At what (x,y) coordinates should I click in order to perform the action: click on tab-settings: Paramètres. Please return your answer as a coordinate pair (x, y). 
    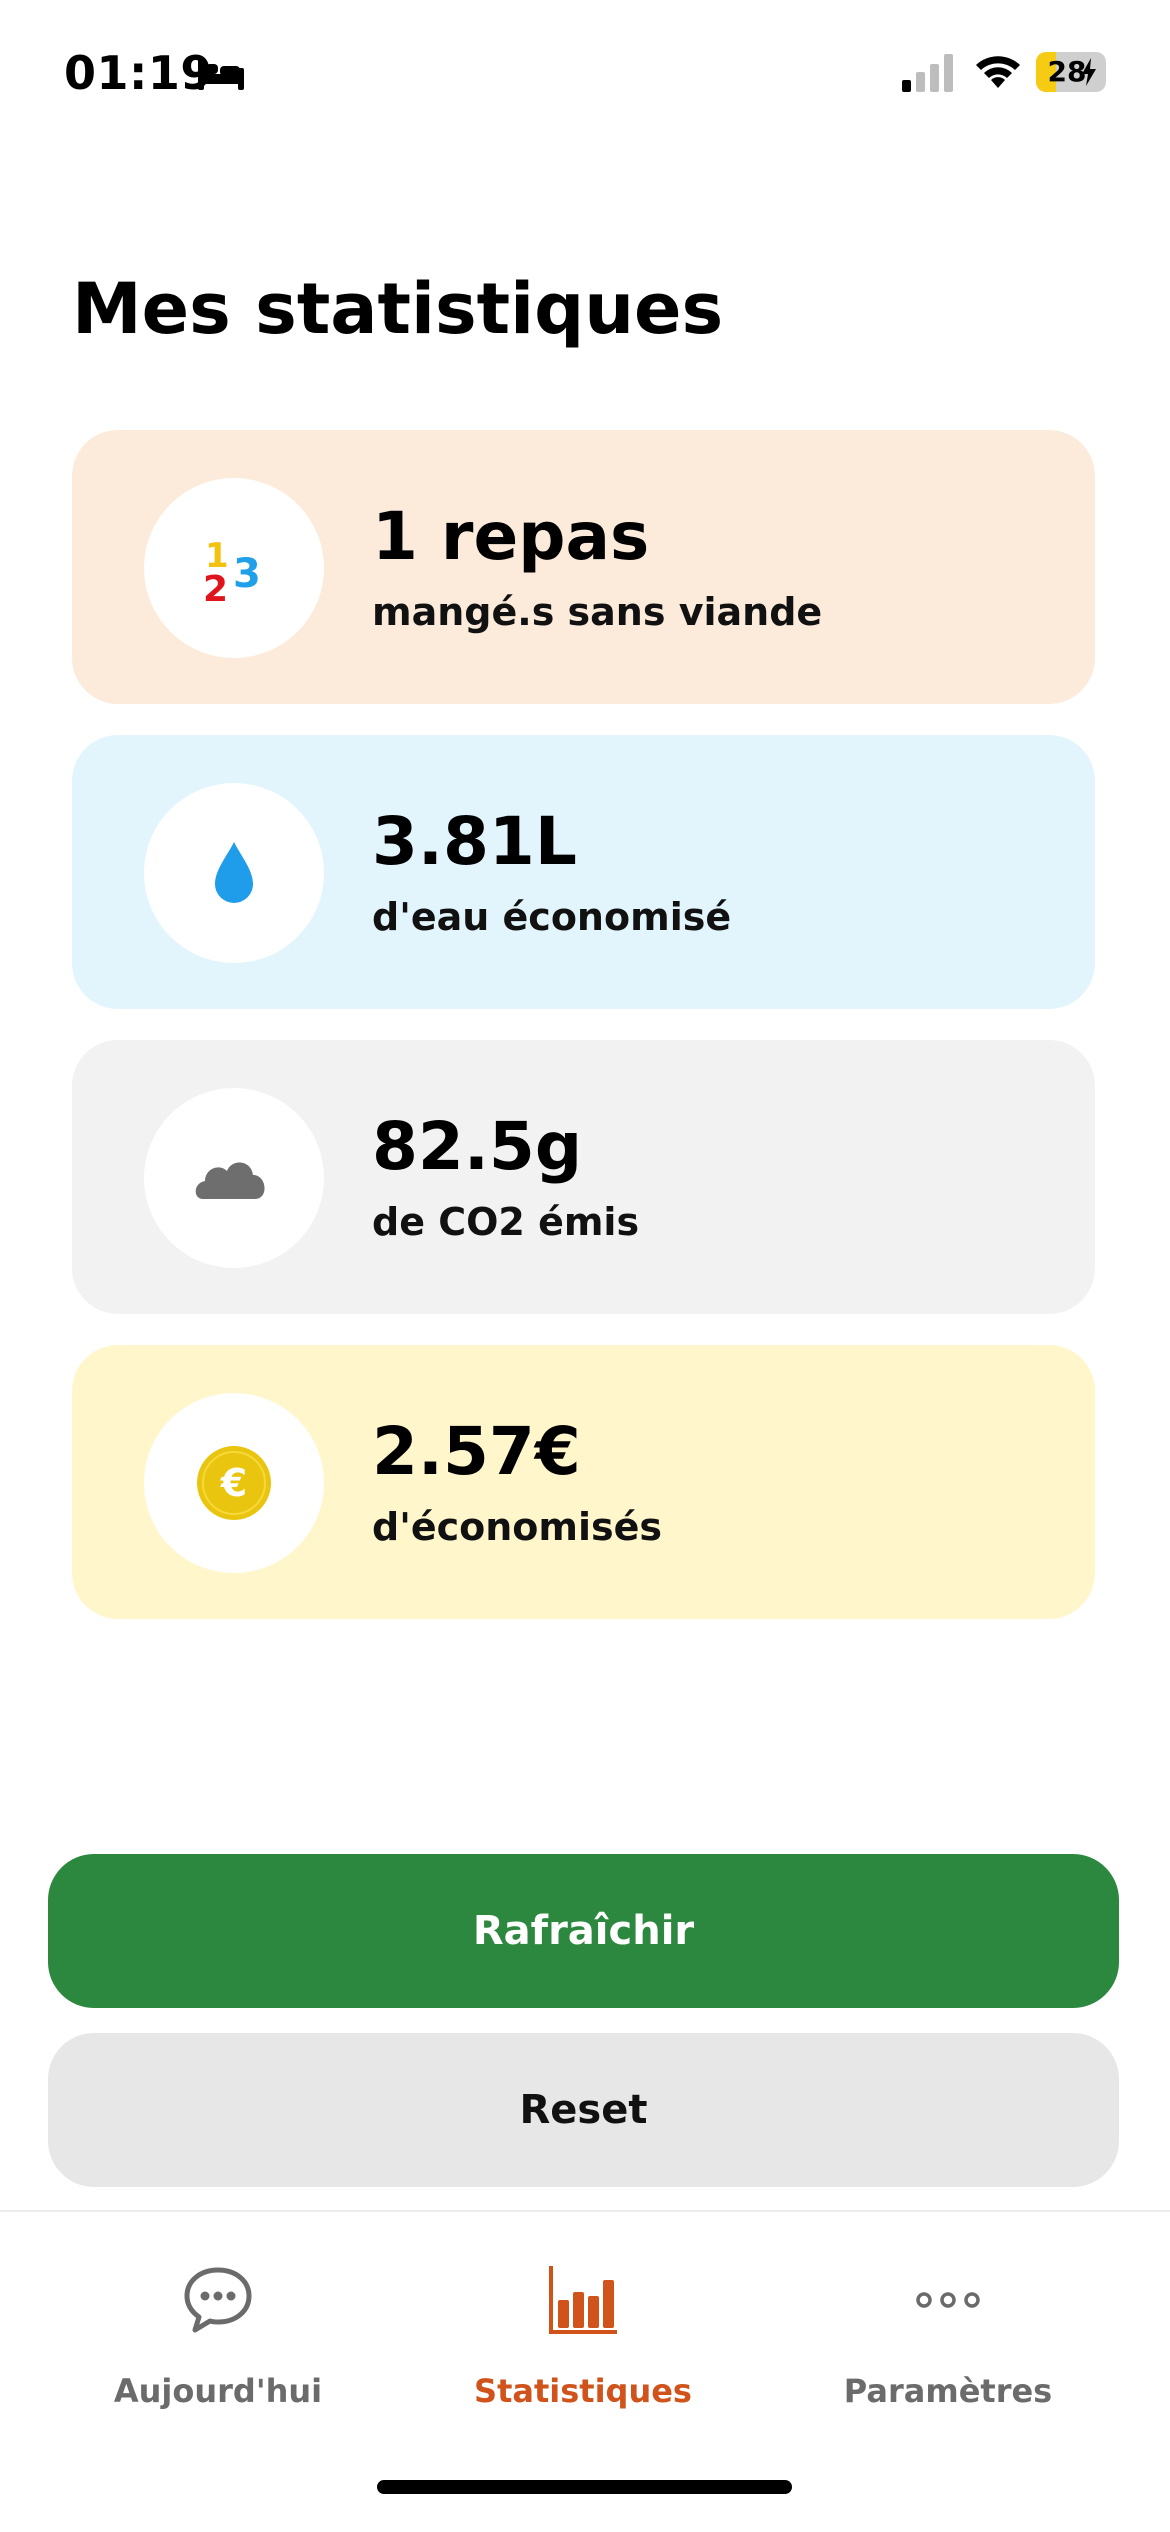
    Looking at the image, I should click on (948, 2336).